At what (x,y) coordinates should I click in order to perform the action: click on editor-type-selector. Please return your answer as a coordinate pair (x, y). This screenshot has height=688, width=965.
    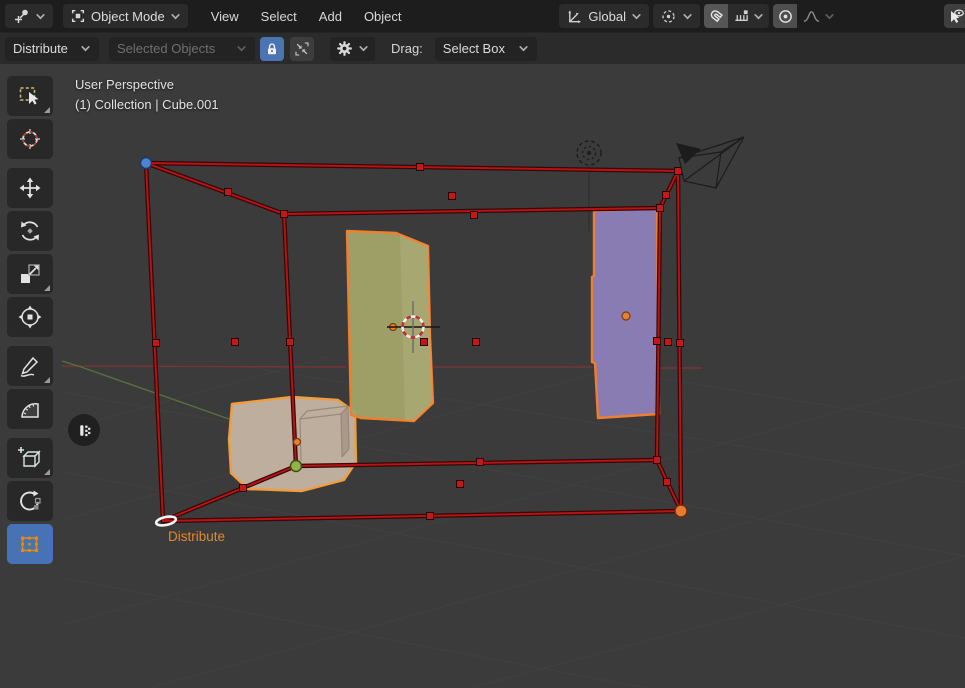
    Looking at the image, I should click on (29, 16).